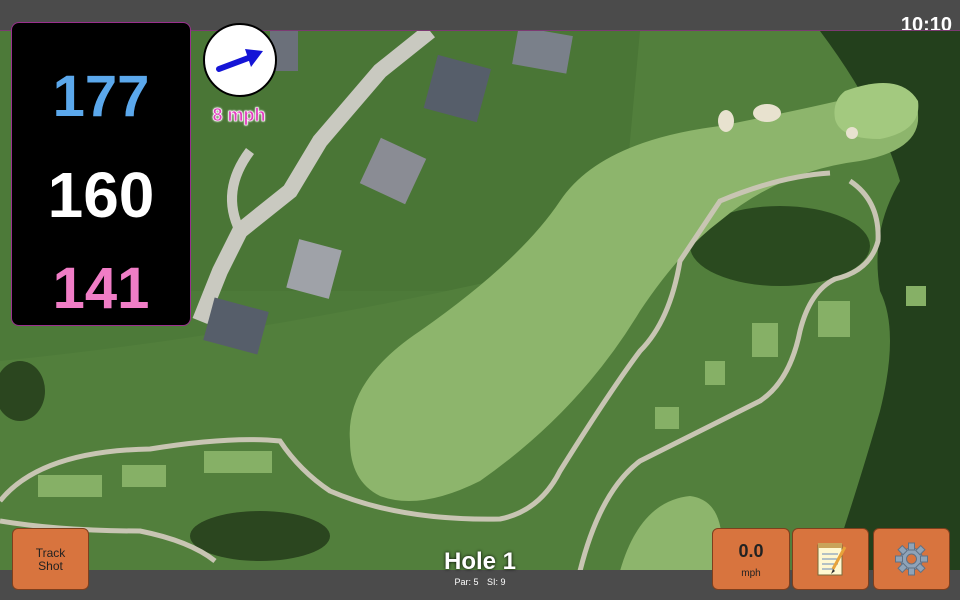 Image resolution: width=960 pixels, height=600 pixels. I want to click on settings-button, so click(911, 559).